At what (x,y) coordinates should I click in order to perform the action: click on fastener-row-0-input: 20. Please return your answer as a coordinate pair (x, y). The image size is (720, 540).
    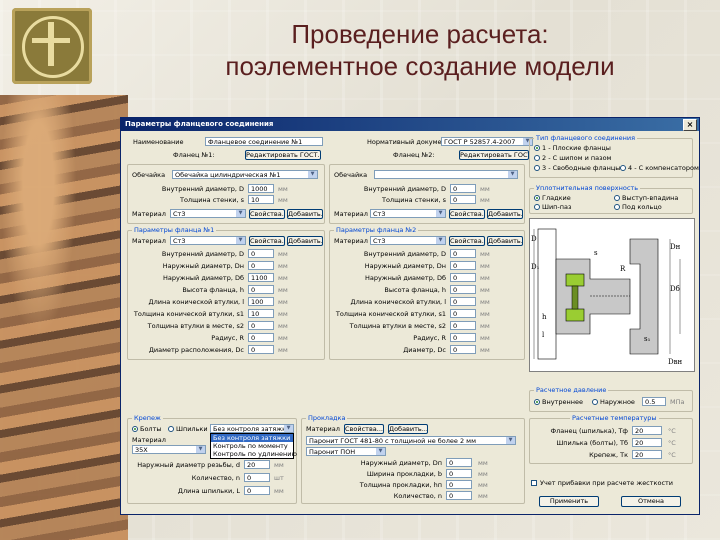
    Looking at the image, I should click on (257, 464).